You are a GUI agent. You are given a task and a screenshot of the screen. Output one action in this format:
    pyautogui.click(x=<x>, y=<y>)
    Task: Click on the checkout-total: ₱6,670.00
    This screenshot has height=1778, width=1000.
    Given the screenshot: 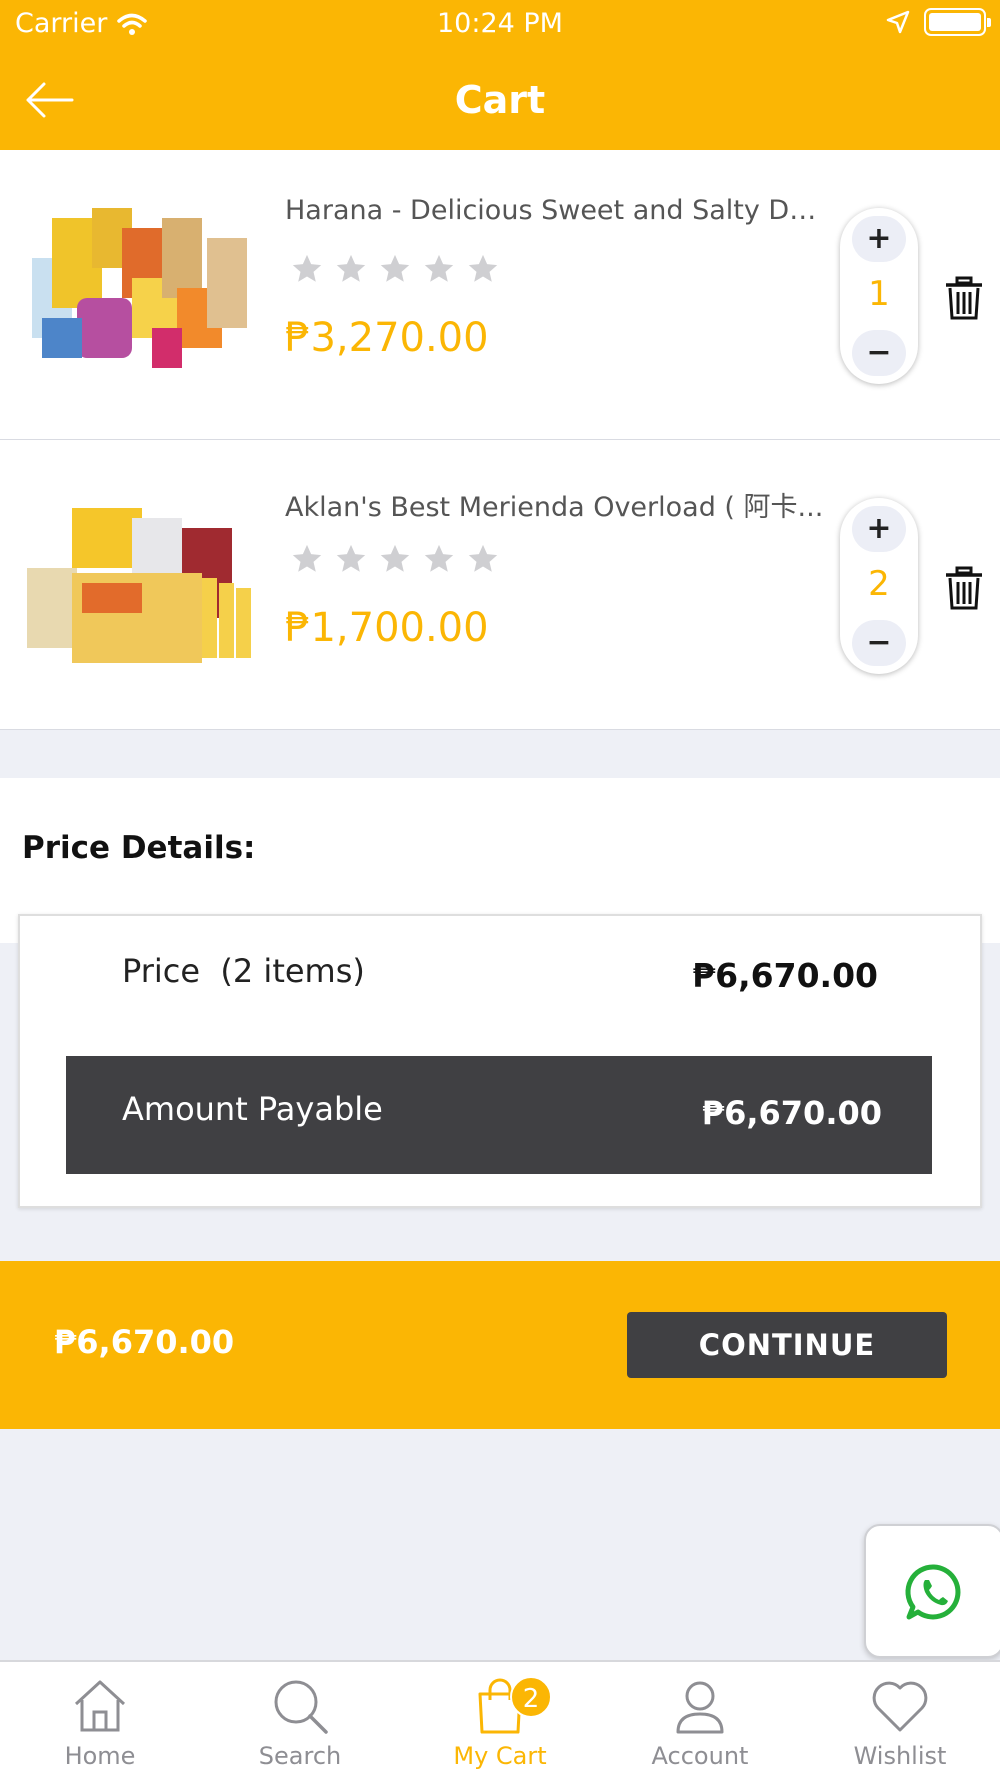 What is the action you would take?
    pyautogui.click(x=144, y=1342)
    